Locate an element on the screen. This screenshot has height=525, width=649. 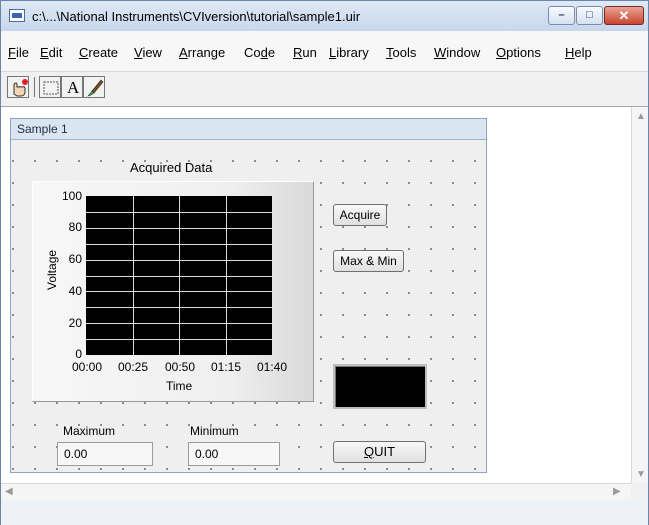
y-tick-label: 100 is located at coordinates (71, 196).